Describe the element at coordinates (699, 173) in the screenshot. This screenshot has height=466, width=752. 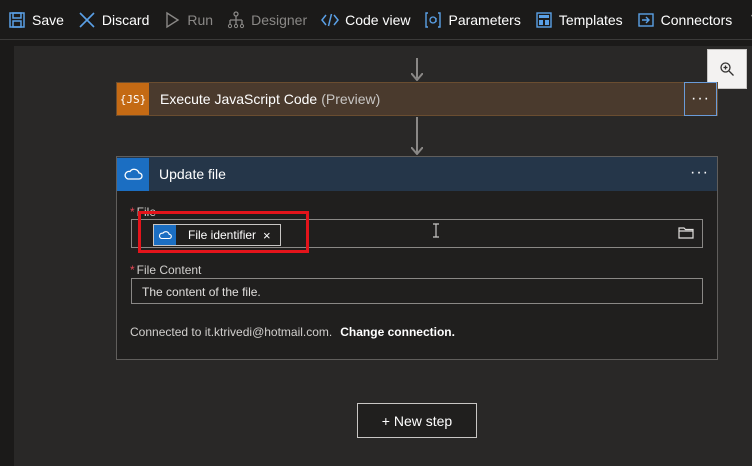
I see `file-more-options-button: ···` at that location.